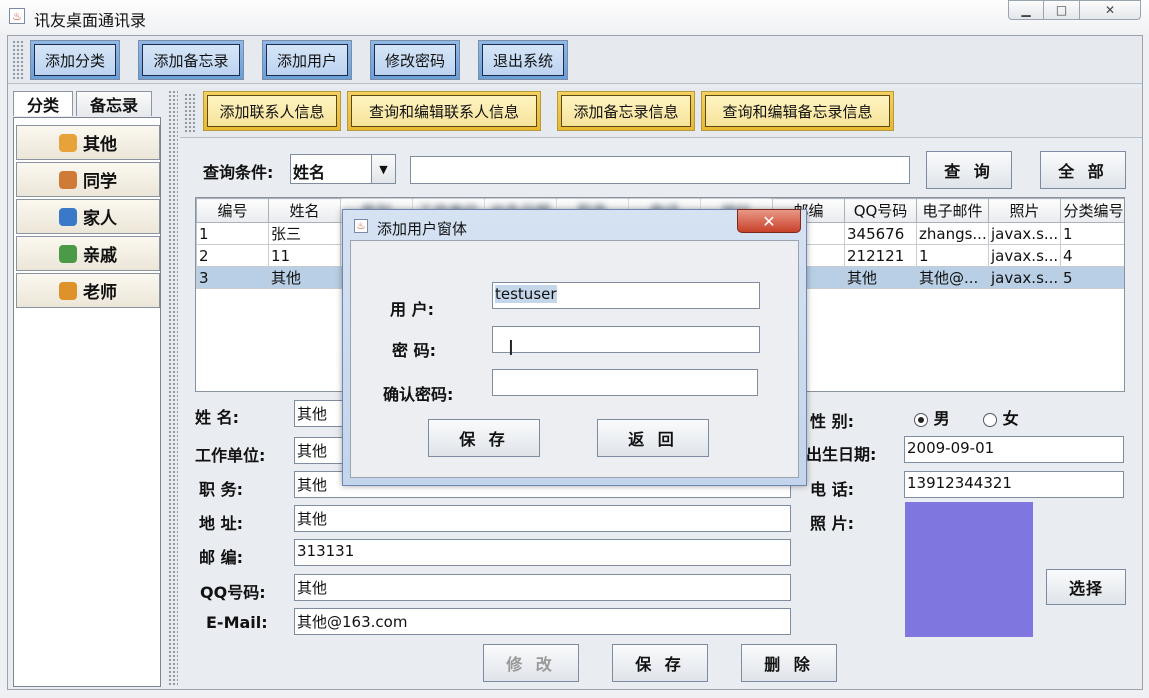 The width and height of the screenshot is (1149, 698). Describe the element at coordinates (1092, 255) in the screenshot. I see `cell-category: 4` at that location.